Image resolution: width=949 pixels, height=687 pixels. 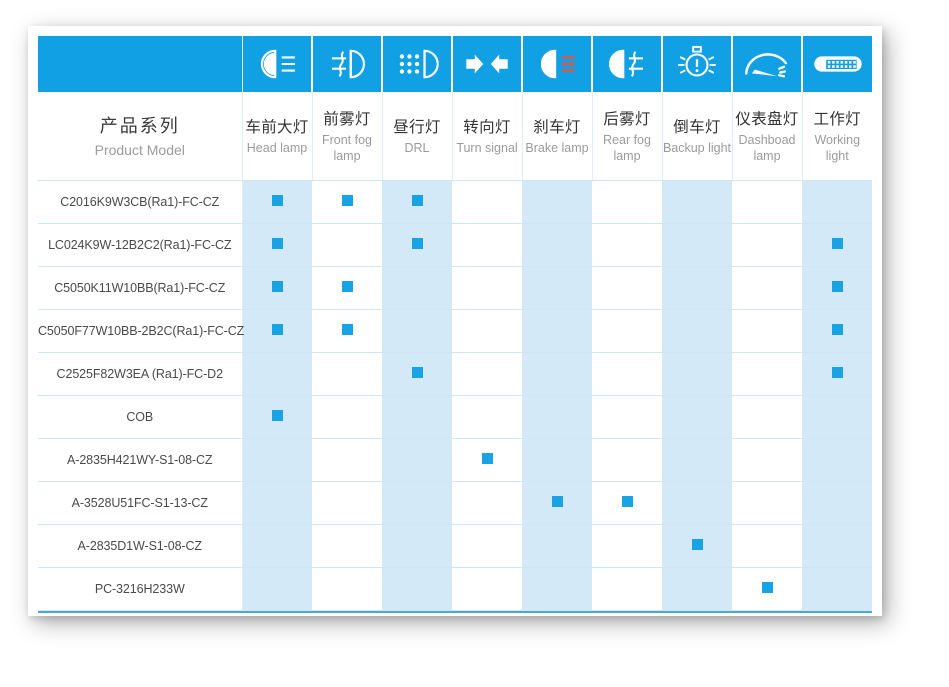 I want to click on matrix-cell-r8-c5, so click(x=627, y=546).